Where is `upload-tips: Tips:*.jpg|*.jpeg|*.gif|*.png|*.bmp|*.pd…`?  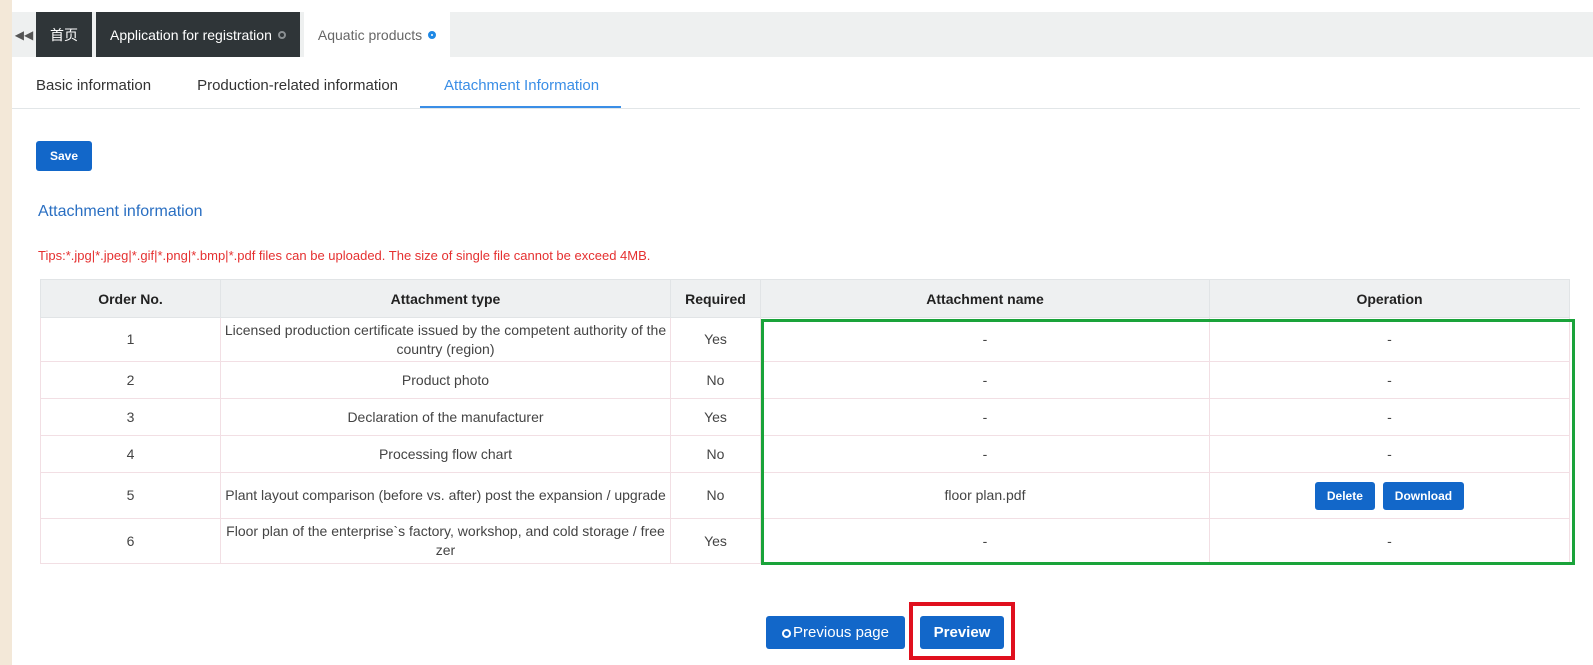 upload-tips: Tips:*.jpg|*.jpeg|*.gif|*.png|*.bmp|*.pd… is located at coordinates (344, 255).